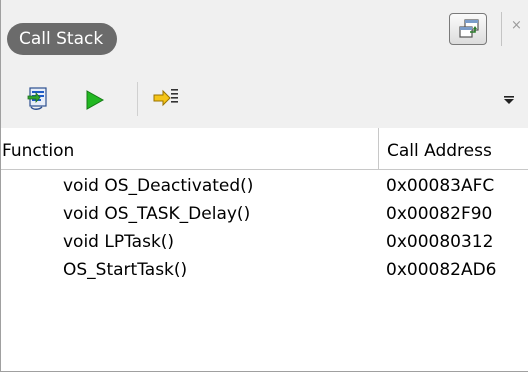 The height and width of the screenshot is (372, 528). What do you see at coordinates (137, 99) in the screenshot?
I see `toolbar-separator` at bounding box center [137, 99].